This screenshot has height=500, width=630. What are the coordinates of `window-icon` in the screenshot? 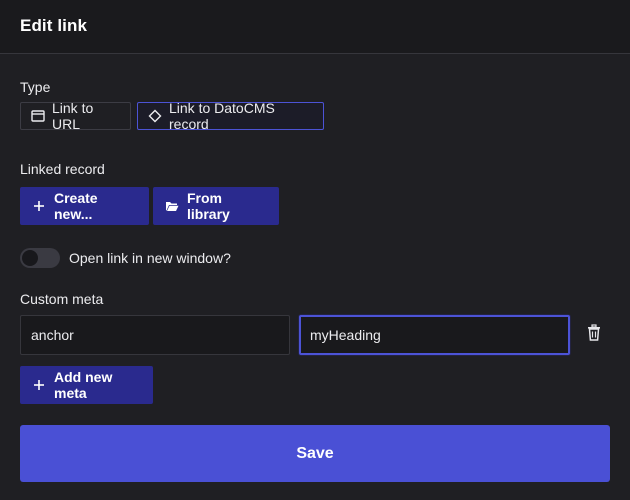 It's located at (38, 116).